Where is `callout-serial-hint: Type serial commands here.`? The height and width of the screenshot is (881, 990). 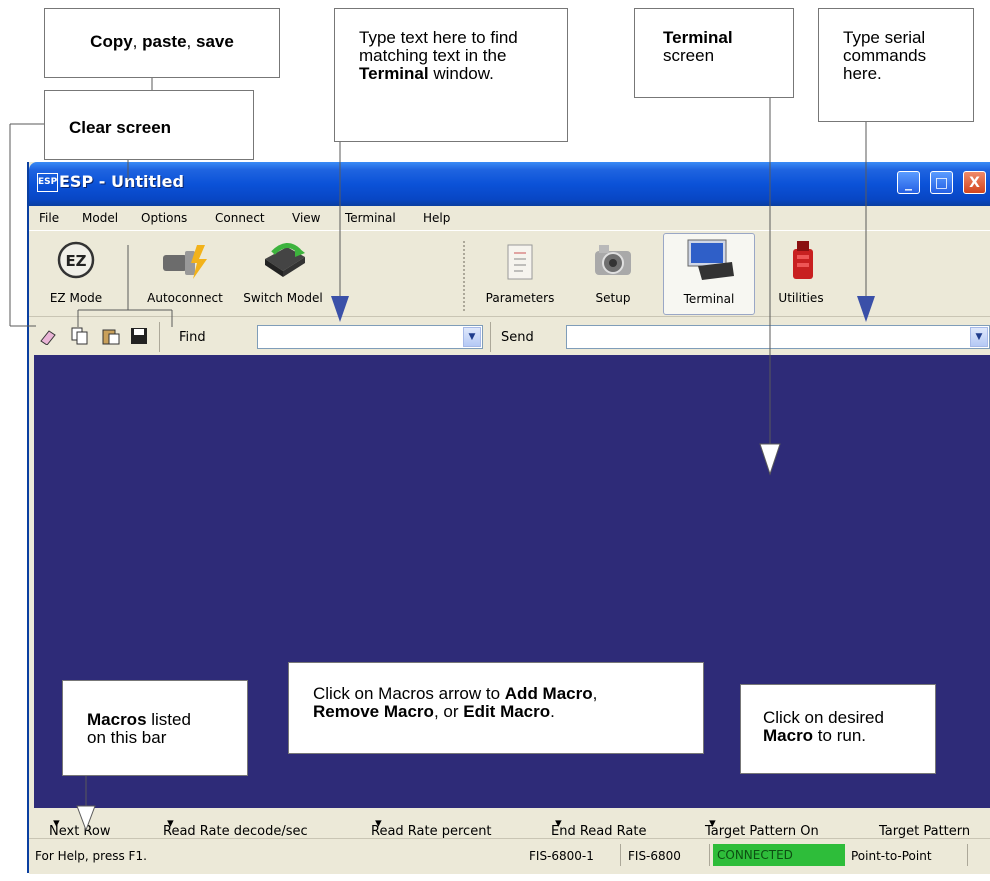
callout-serial-hint: Type serial commands here. is located at coordinates (896, 65).